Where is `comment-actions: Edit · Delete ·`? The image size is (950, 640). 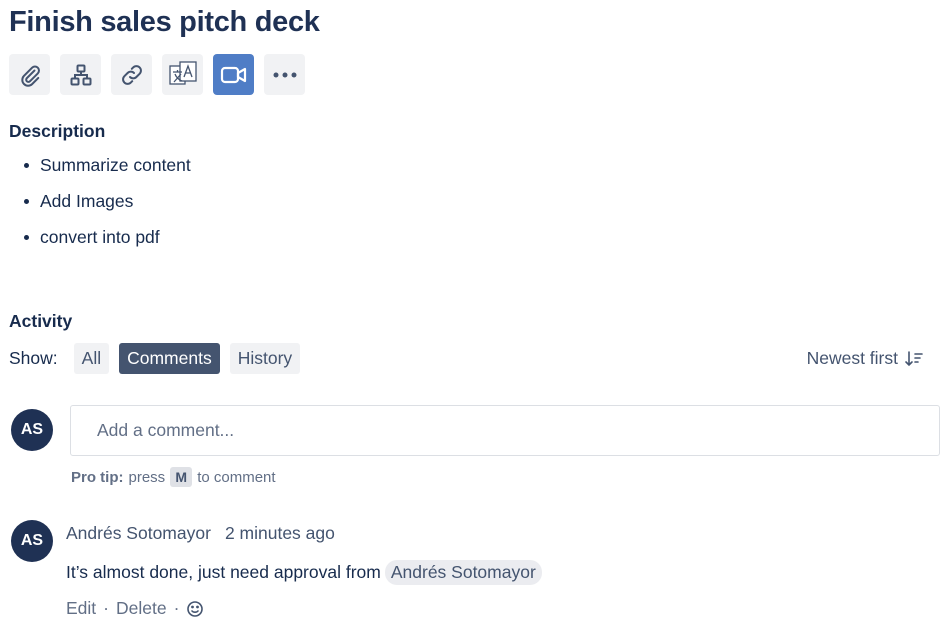
comment-actions: Edit · Delete · is located at coordinates (135, 608).